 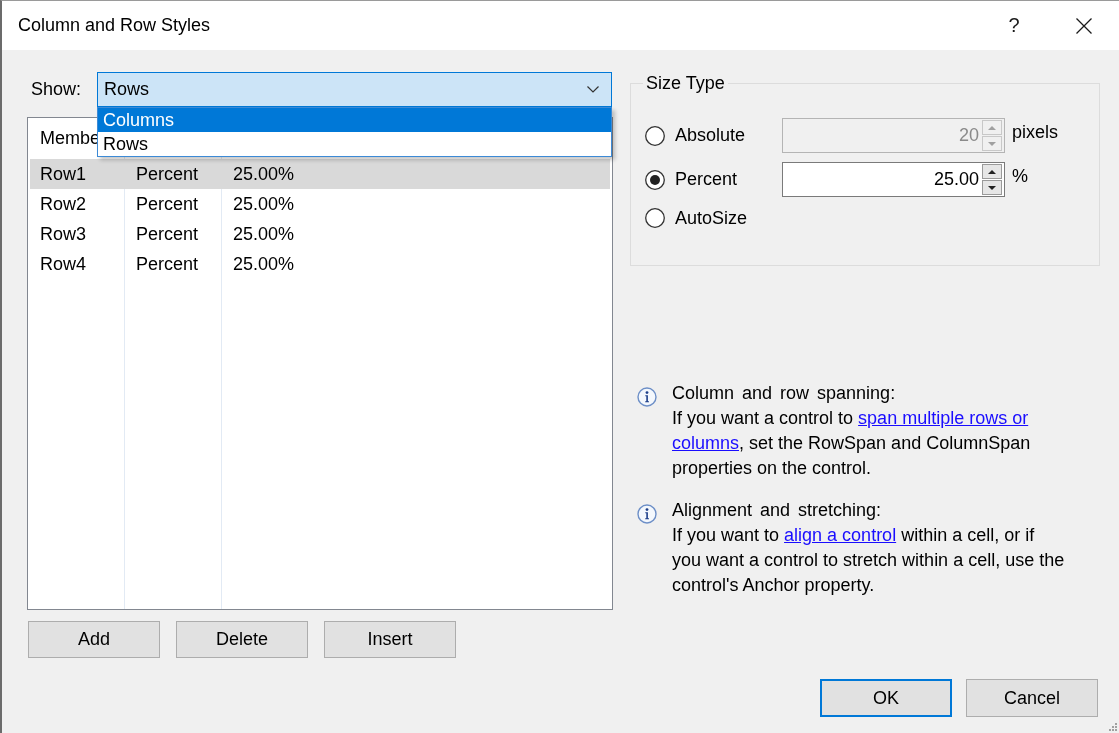 I want to click on unit-label: %, so click(x=1020, y=176).